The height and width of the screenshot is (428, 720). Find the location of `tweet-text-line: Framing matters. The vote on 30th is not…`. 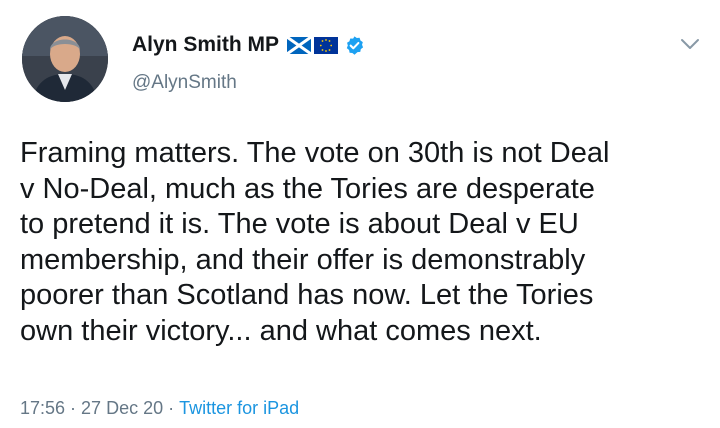

tweet-text-line: Framing matters. The vote on 30th is not… is located at coordinates (315, 153).